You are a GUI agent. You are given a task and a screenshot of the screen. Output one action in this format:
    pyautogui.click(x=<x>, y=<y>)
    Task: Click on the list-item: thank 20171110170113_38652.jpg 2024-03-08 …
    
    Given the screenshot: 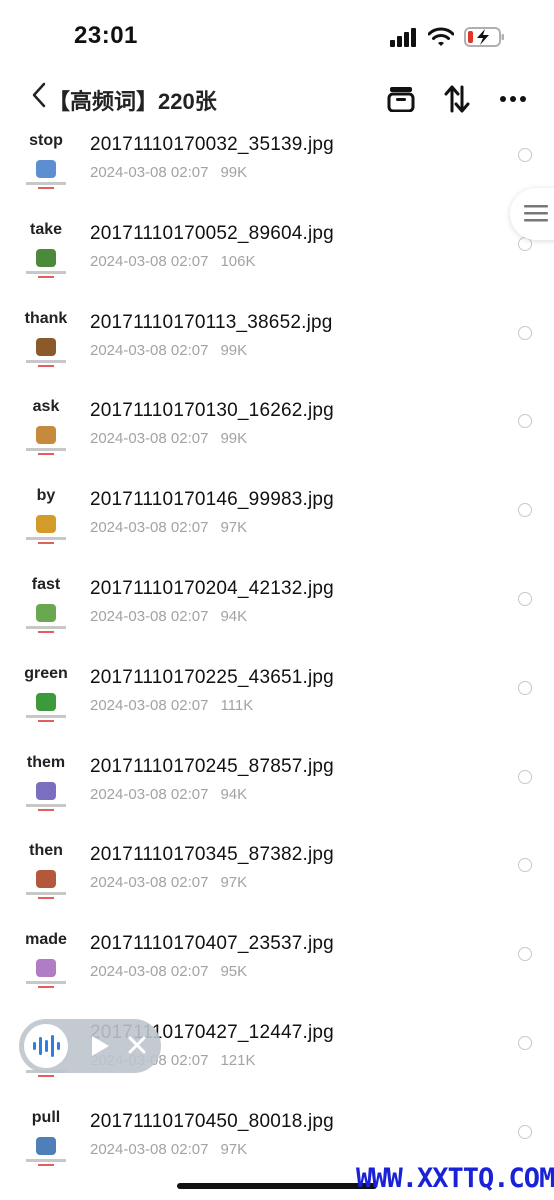 What is the action you would take?
    pyautogui.click(x=277, y=346)
    